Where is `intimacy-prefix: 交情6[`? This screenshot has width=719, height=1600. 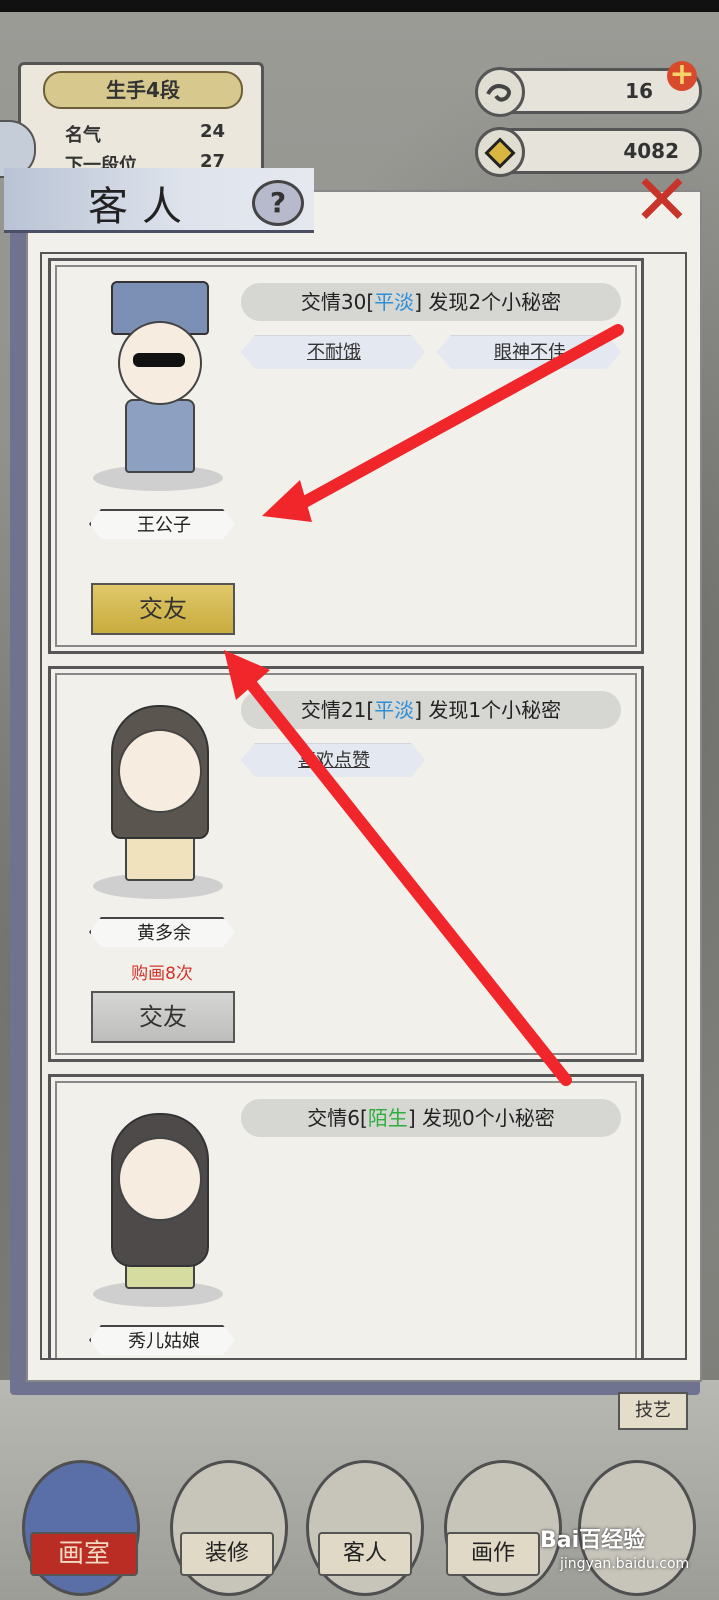
intimacy-prefix: 交情6[ is located at coordinates (337, 1118).